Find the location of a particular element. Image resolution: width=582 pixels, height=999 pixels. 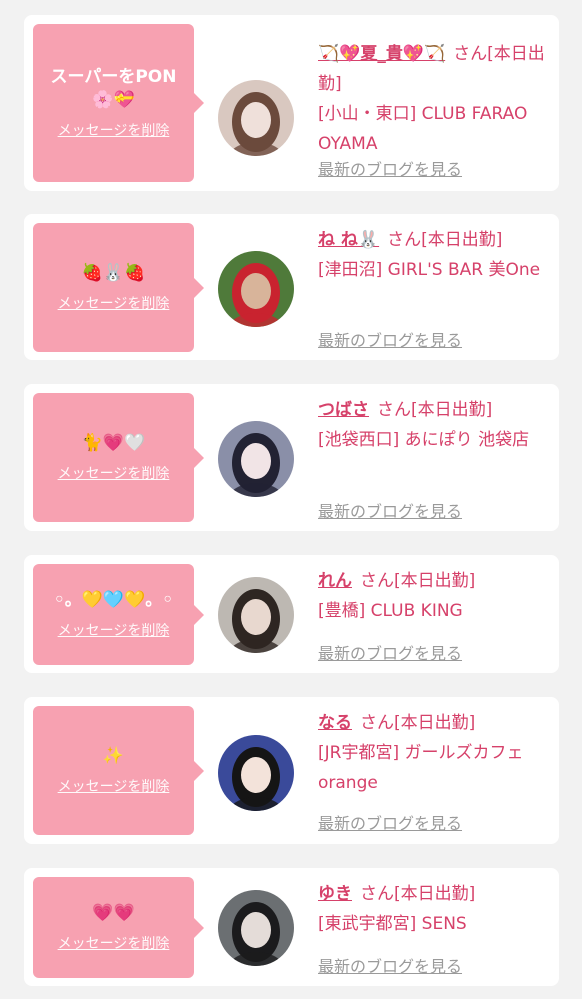

message-text: 💗💗 is located at coordinates (113, 913).